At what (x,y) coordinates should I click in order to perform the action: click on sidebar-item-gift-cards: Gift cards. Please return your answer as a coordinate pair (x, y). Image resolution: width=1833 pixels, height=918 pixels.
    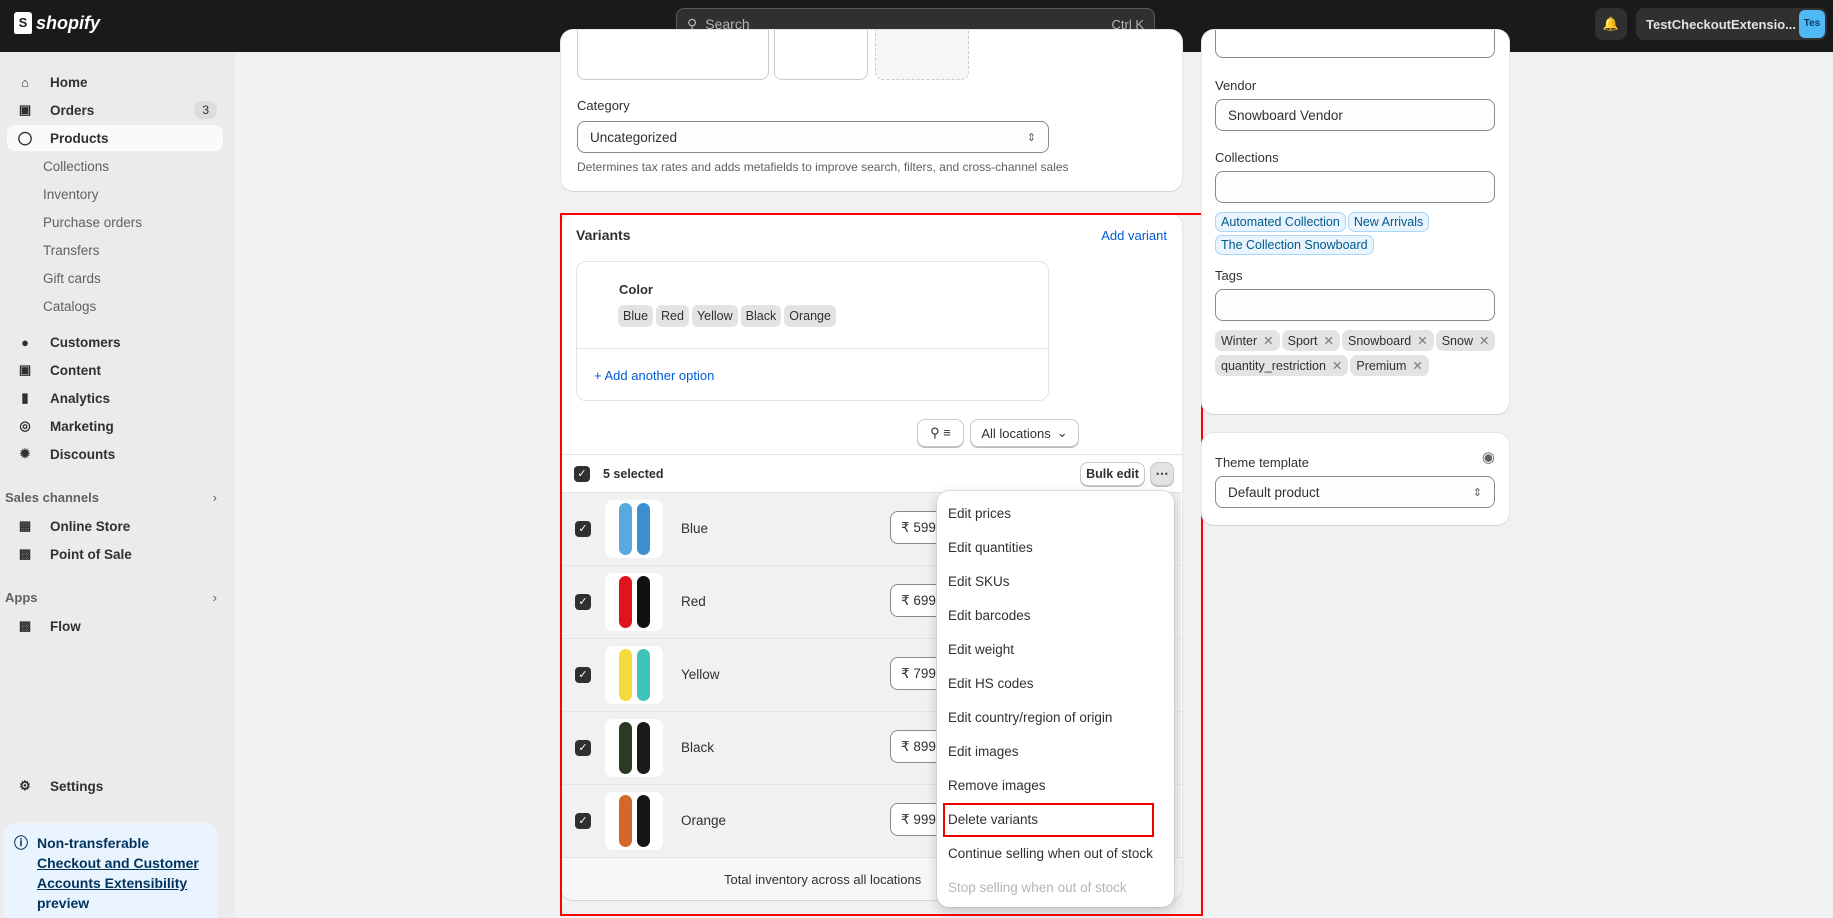
    Looking at the image, I should click on (115, 278).